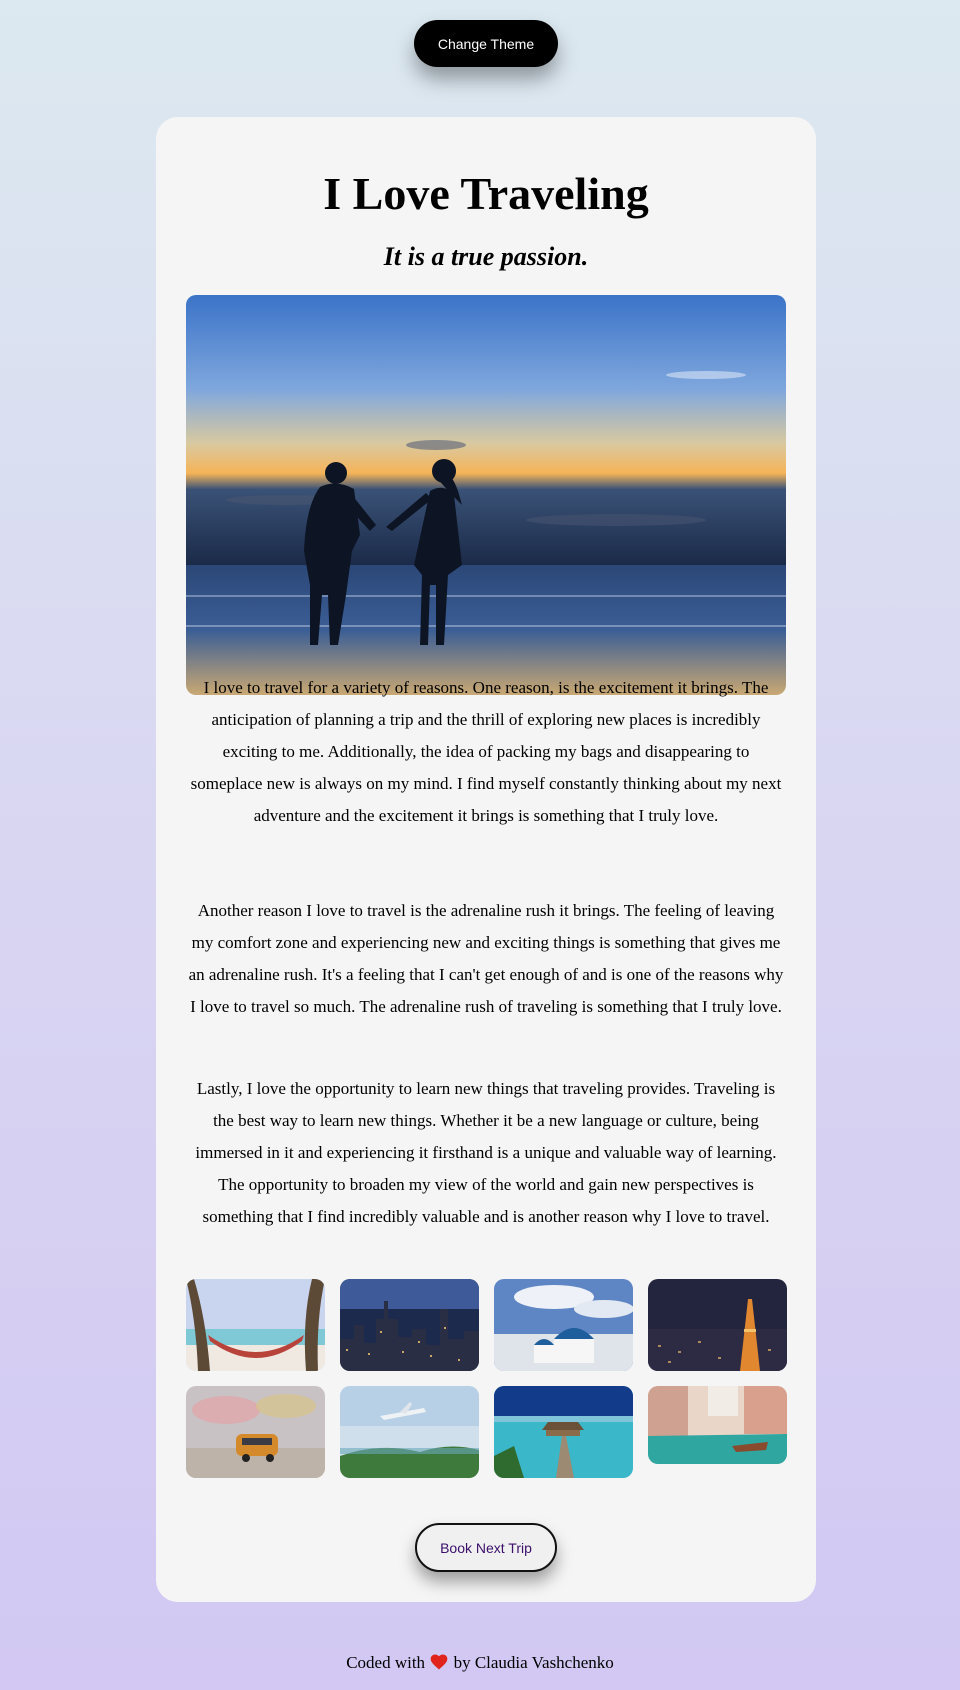  Describe the element at coordinates (563, 1432) in the screenshot. I see `gallery-image-overwater-pier` at that location.